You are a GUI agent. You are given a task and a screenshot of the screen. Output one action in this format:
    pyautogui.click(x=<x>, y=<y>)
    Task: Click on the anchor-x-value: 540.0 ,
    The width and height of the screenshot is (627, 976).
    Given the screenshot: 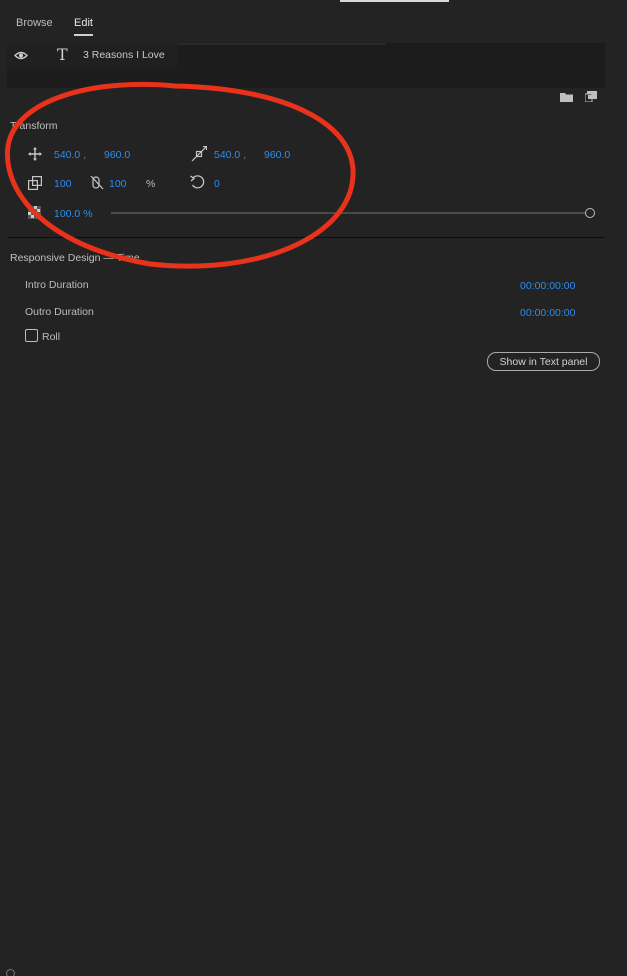 What is the action you would take?
    pyautogui.click(x=230, y=155)
    